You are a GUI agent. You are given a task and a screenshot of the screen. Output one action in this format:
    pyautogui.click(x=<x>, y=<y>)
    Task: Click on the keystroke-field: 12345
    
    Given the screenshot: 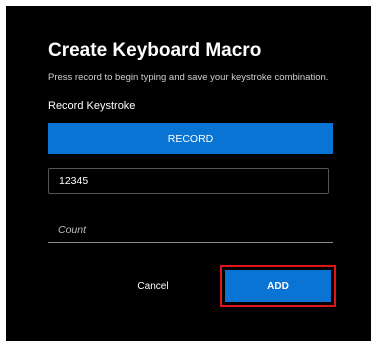 What is the action you would take?
    pyautogui.click(x=188, y=181)
    